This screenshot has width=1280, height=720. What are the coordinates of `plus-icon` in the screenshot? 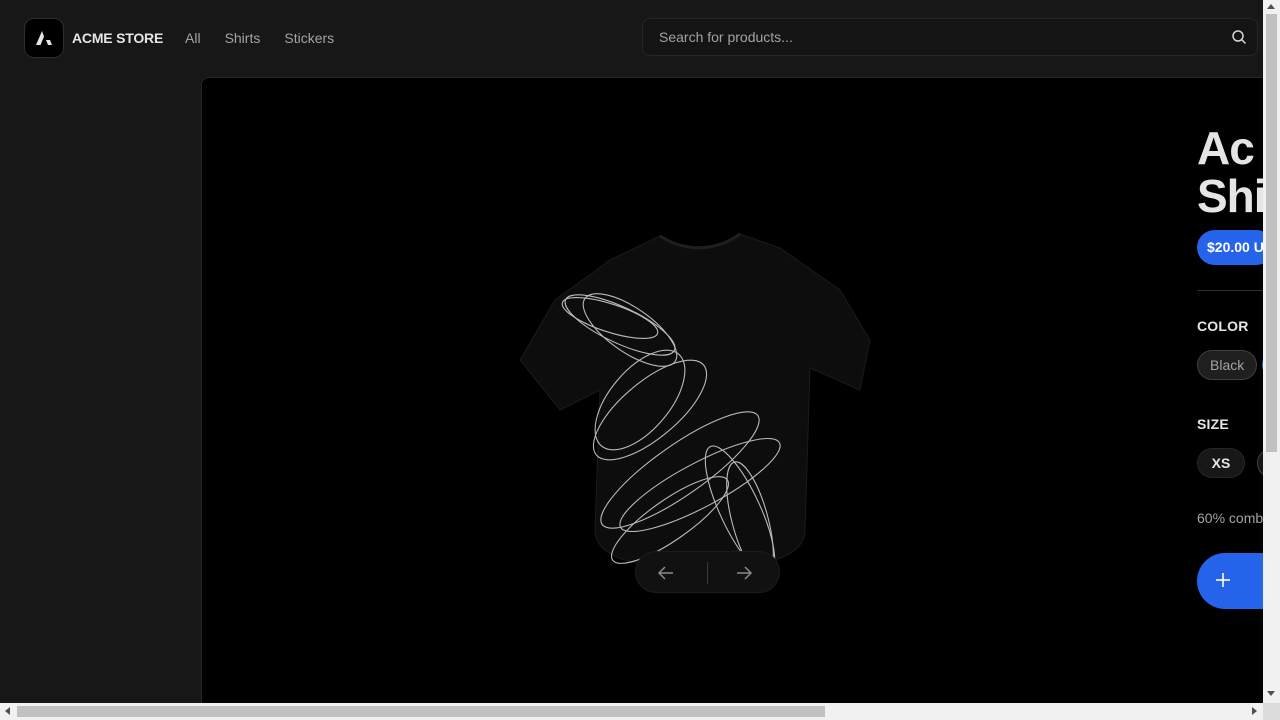 It's located at (1223, 580).